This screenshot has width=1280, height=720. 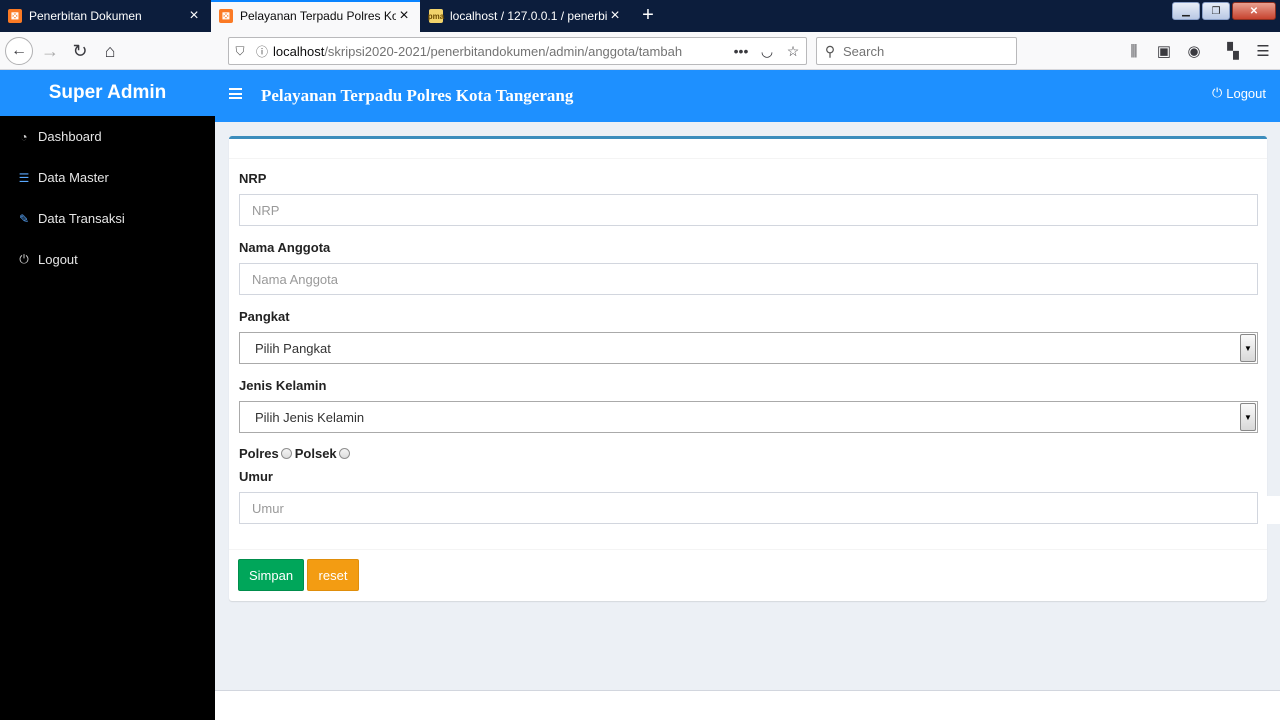 I want to click on scroll-indicator, so click(x=1273, y=510).